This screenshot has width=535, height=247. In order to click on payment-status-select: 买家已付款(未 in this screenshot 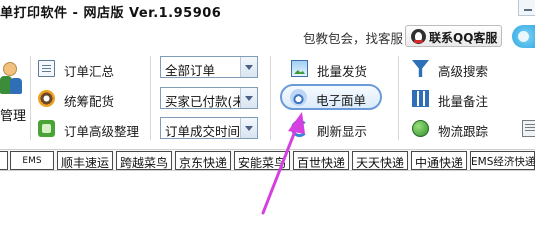, I will do `click(209, 98)`.